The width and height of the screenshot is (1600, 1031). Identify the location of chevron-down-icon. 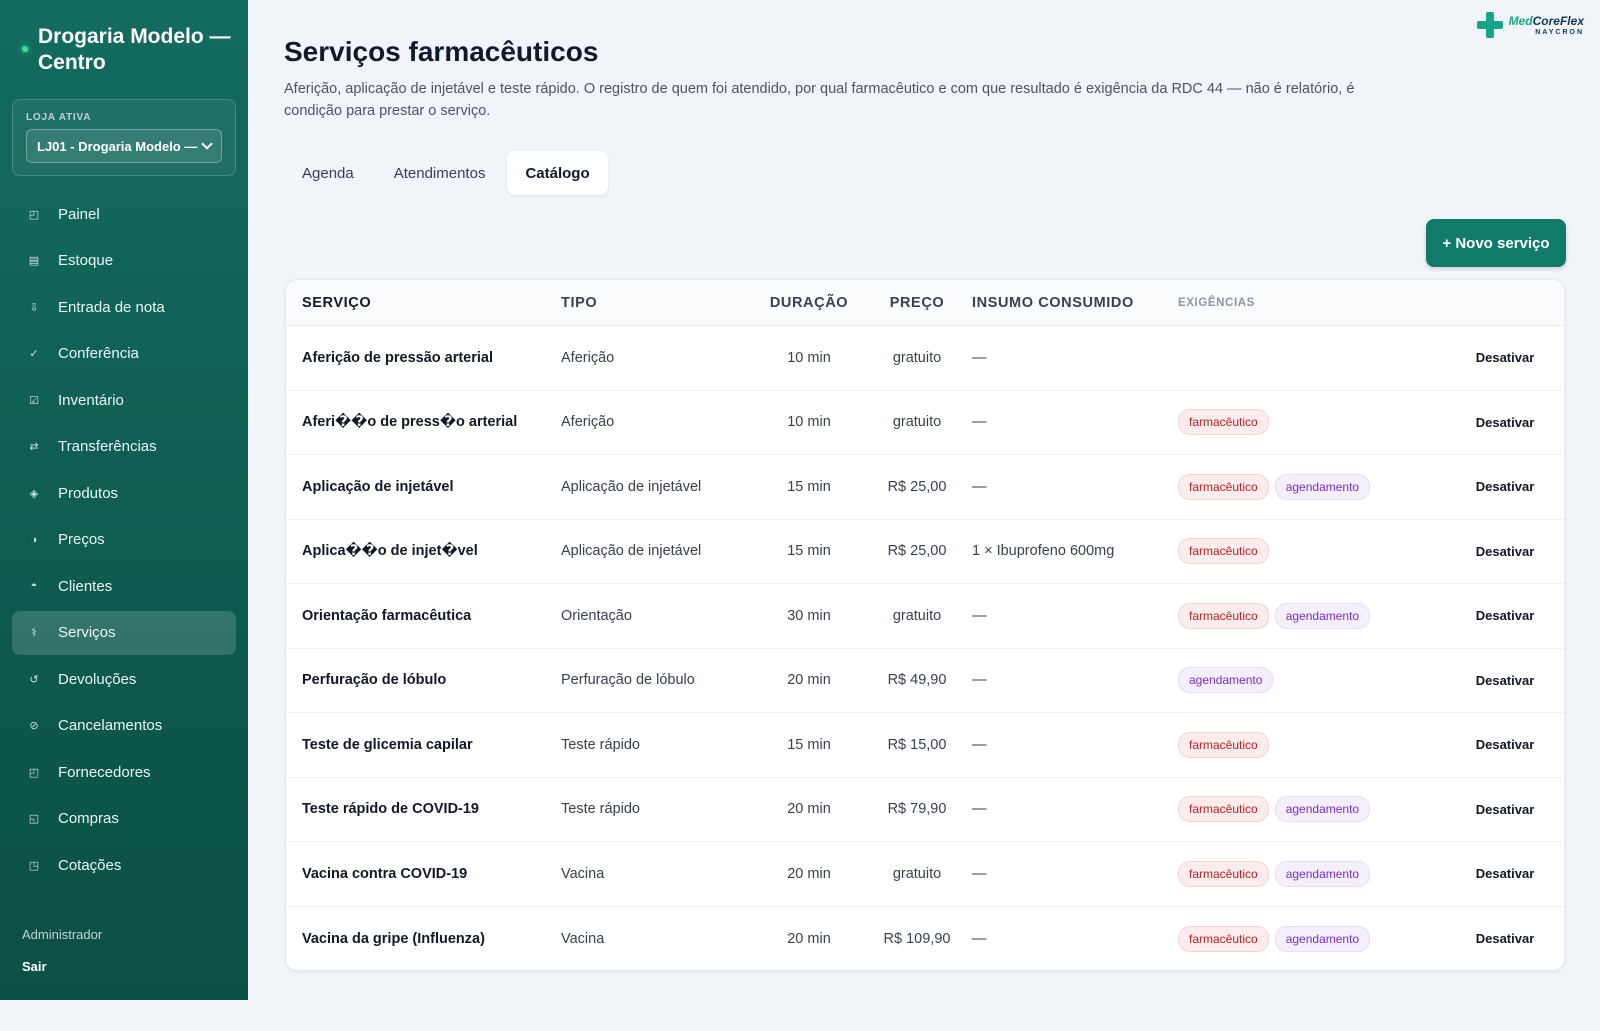
(207, 144).